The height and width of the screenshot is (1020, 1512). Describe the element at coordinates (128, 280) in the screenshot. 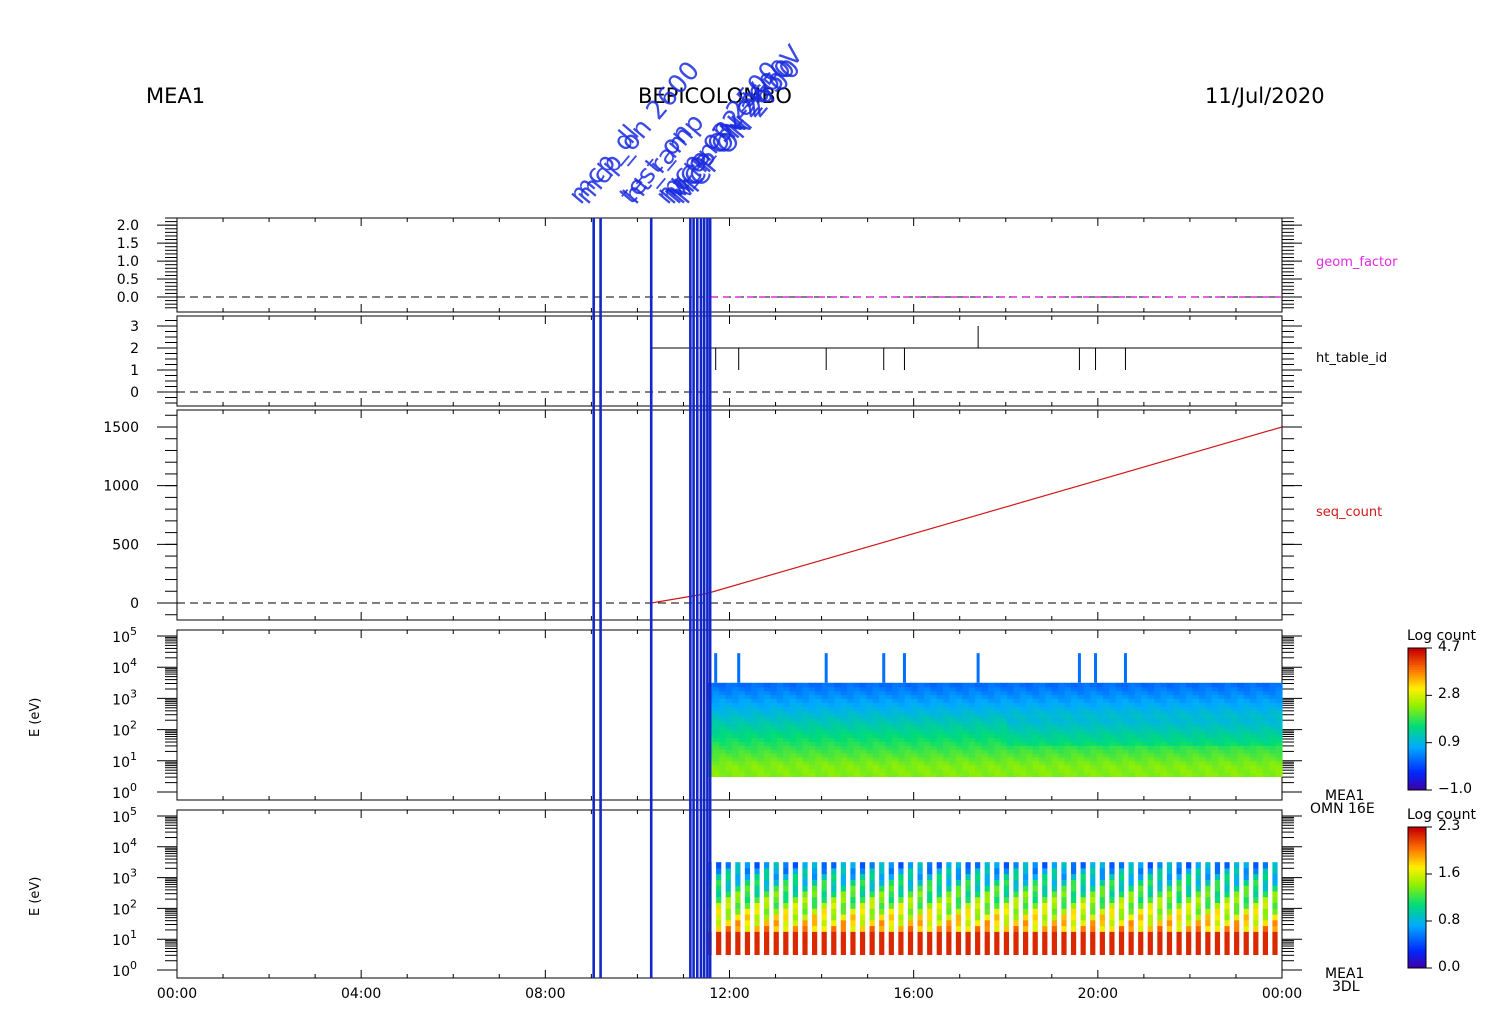

I see `y-tick-label: 0.5` at that location.